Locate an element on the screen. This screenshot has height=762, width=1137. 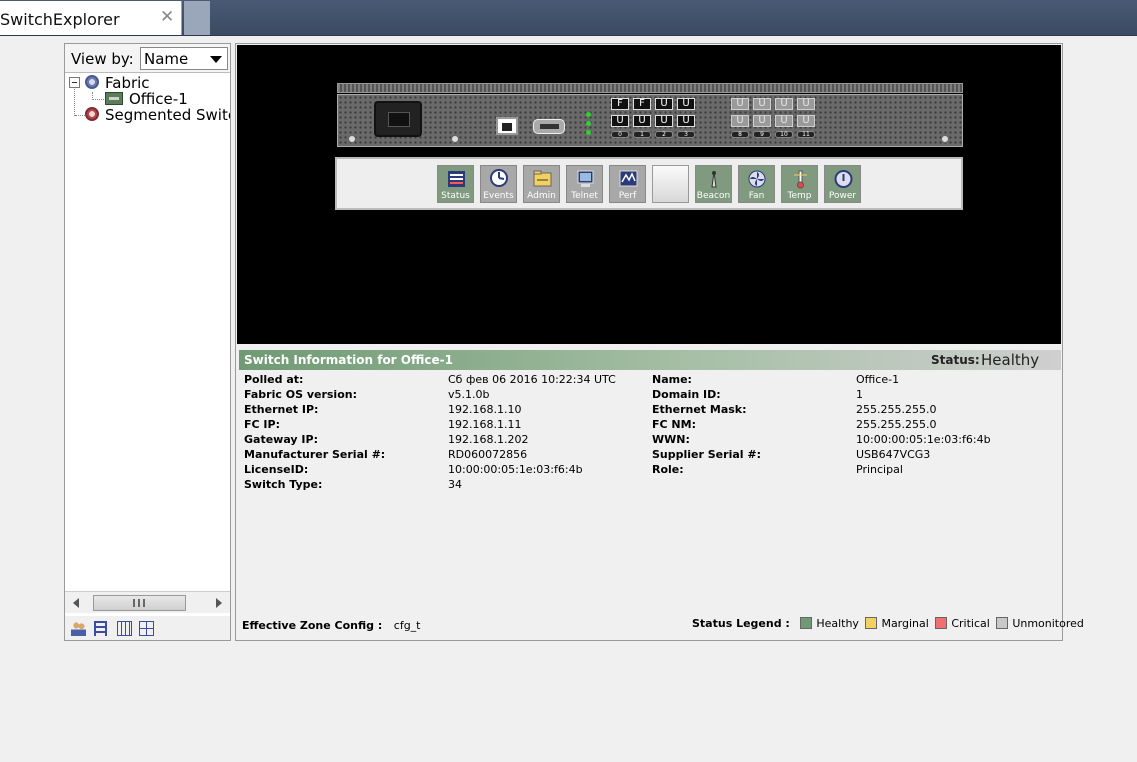
perf-button: Perf is located at coordinates (627, 184).